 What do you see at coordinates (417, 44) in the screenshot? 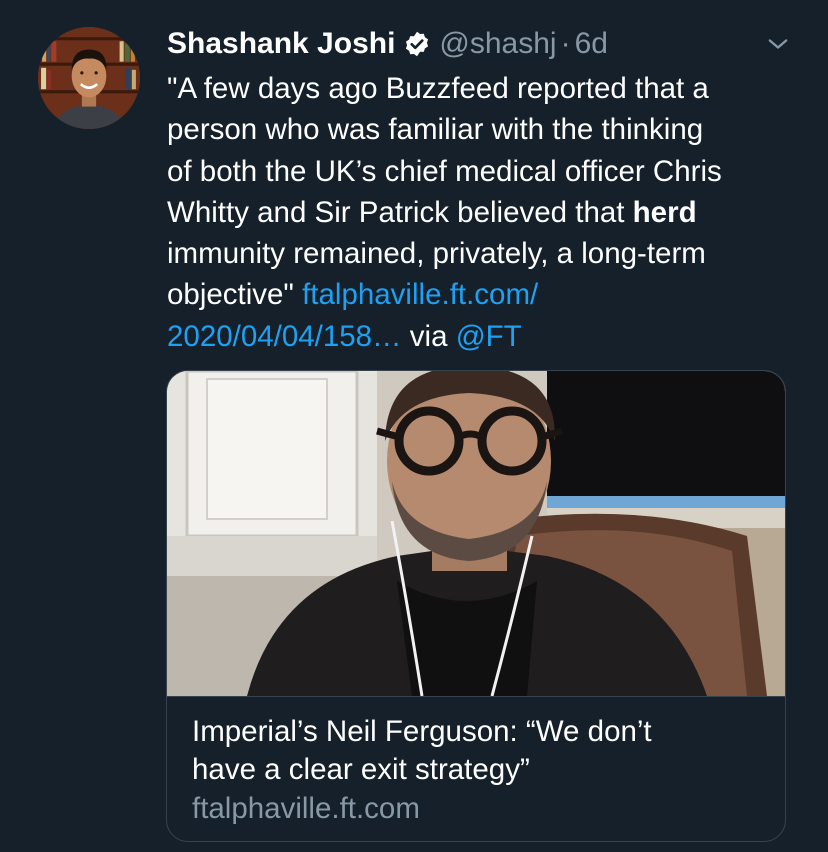
I see `verified-badge-icon` at bounding box center [417, 44].